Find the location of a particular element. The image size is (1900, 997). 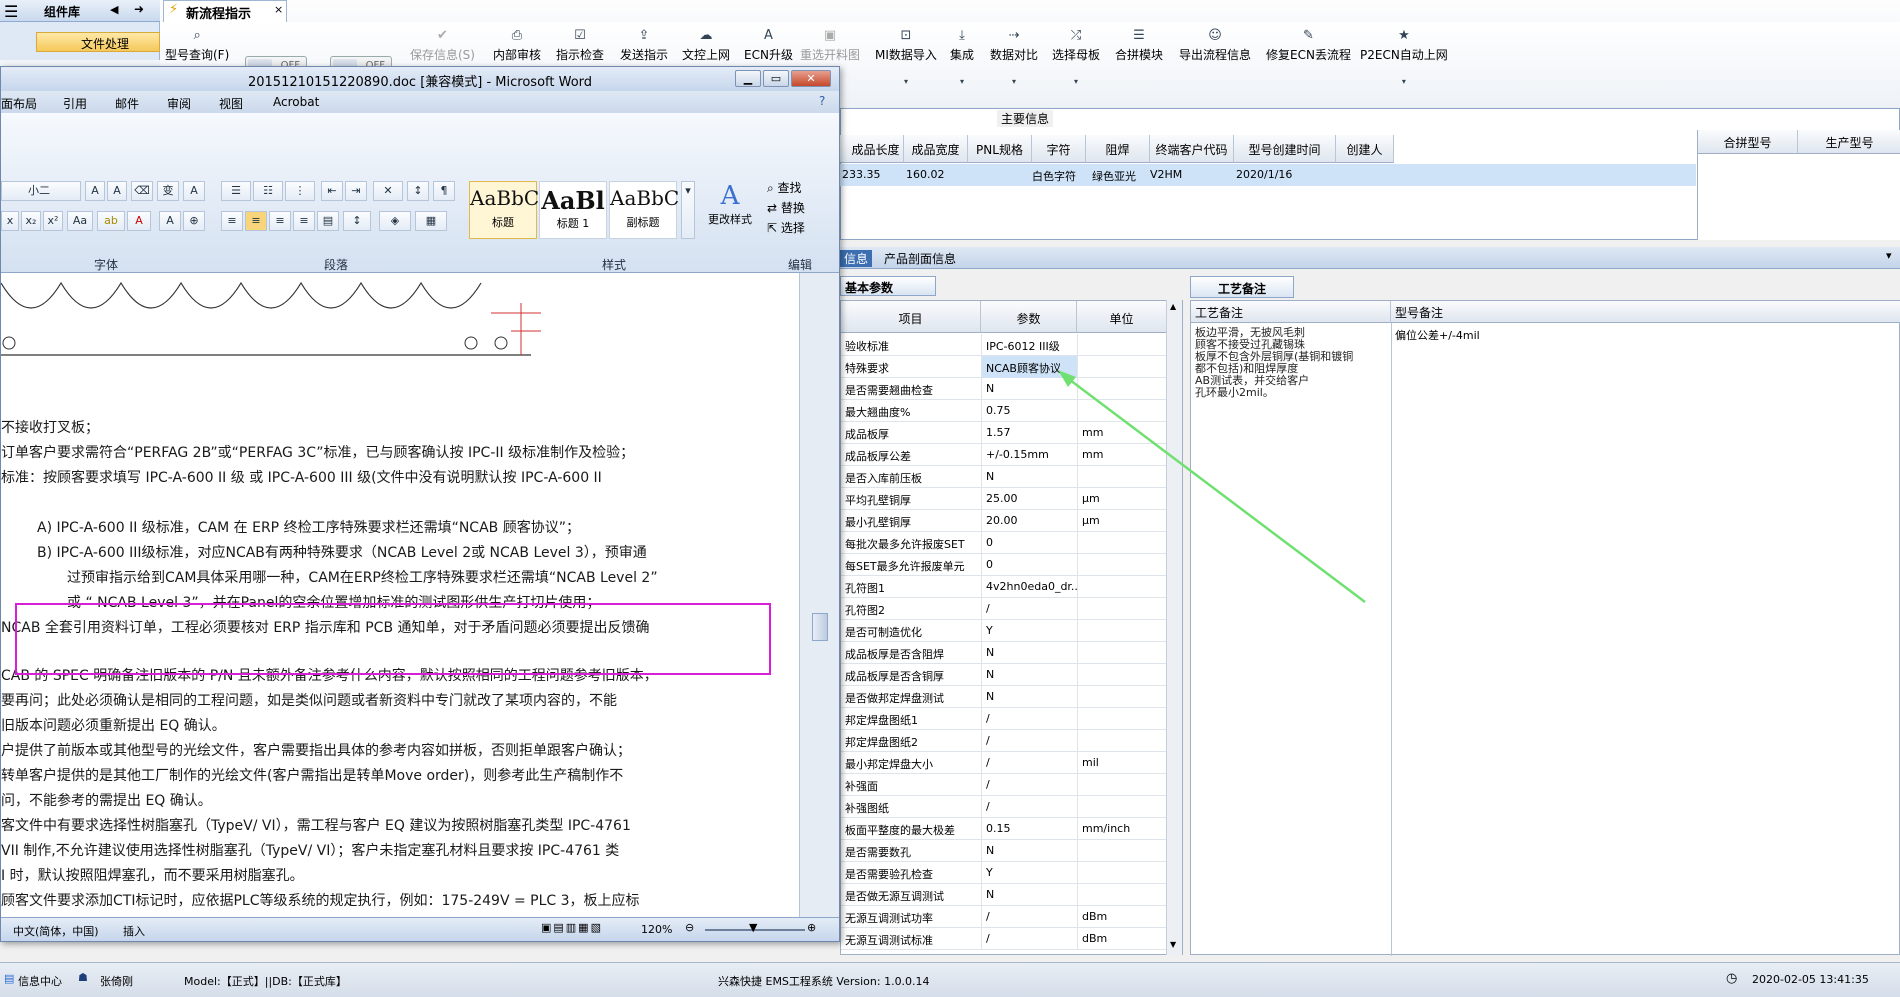

param-value: 20.00 is located at coordinates (1029, 521).